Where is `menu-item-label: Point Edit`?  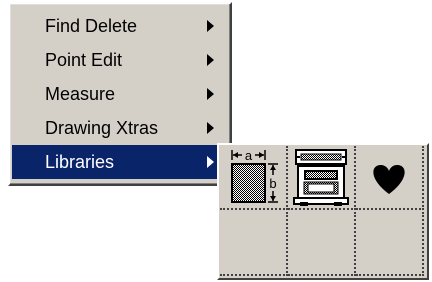
menu-item-label: Point Edit is located at coordinates (84, 60).